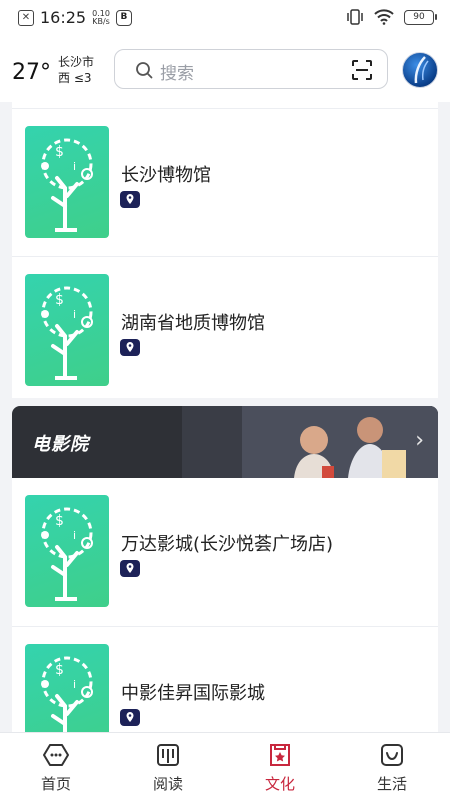 The image size is (450, 801). What do you see at coordinates (392, 767) in the screenshot?
I see `tab-life: 生活` at bounding box center [392, 767].